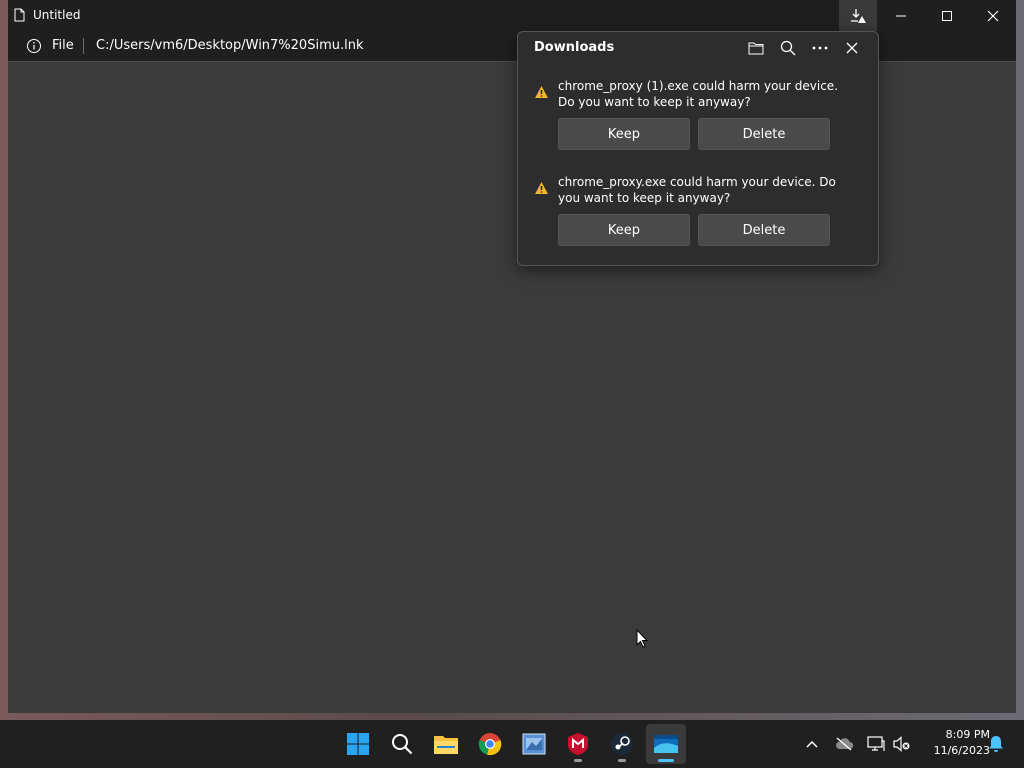 This screenshot has width=1024, height=768. I want to click on downloads-button, so click(858, 15).